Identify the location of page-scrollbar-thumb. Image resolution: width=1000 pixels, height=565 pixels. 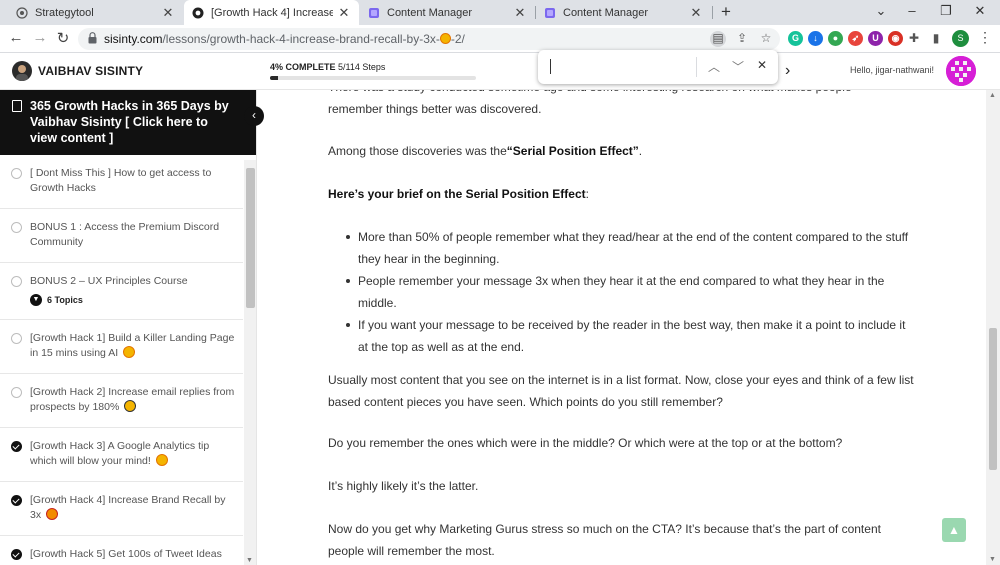
(993, 399).